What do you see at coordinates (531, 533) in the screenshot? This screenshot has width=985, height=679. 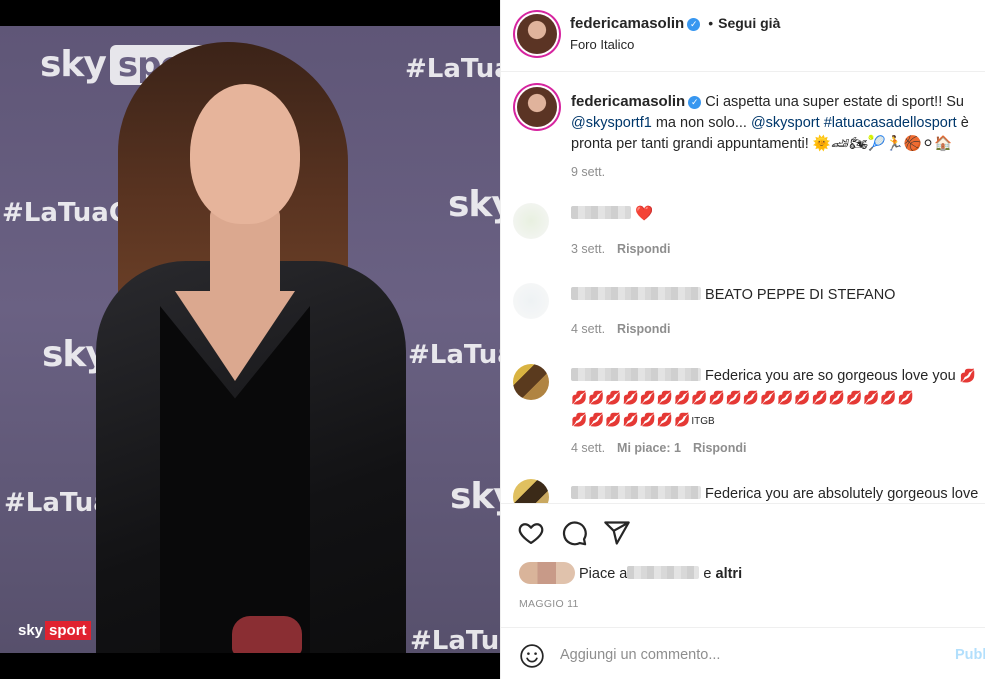 I see `like-heart-icon` at bounding box center [531, 533].